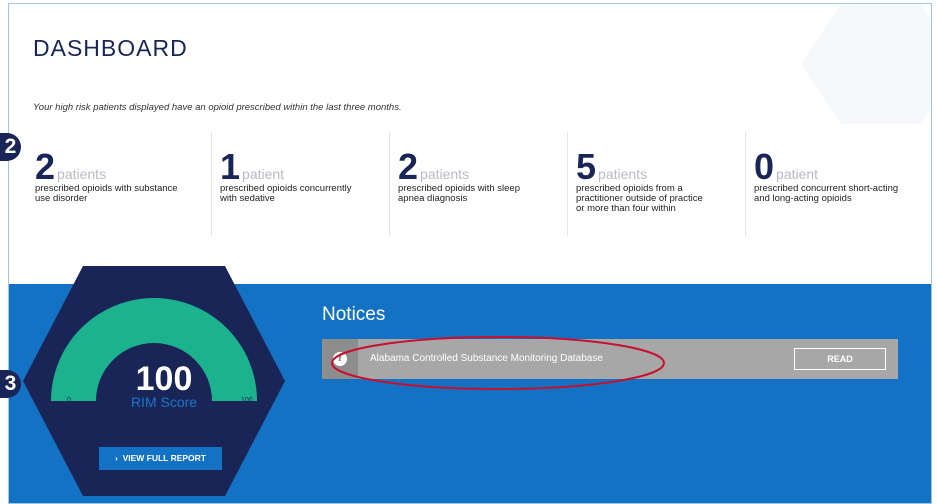 The height and width of the screenshot is (504, 937). I want to click on hexagon-decoration, so click(866, 64).